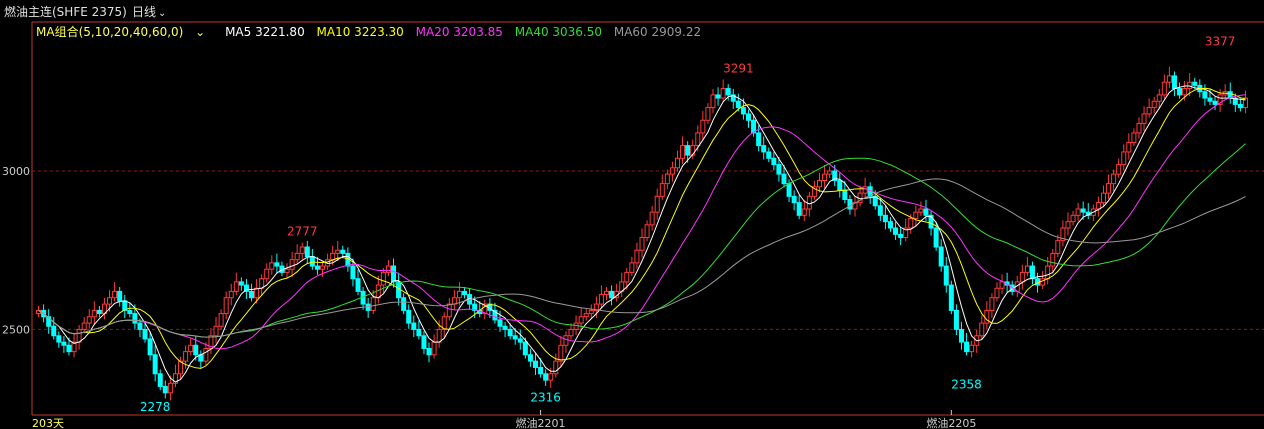  I want to click on extreme-label: 3377, so click(1220, 41).